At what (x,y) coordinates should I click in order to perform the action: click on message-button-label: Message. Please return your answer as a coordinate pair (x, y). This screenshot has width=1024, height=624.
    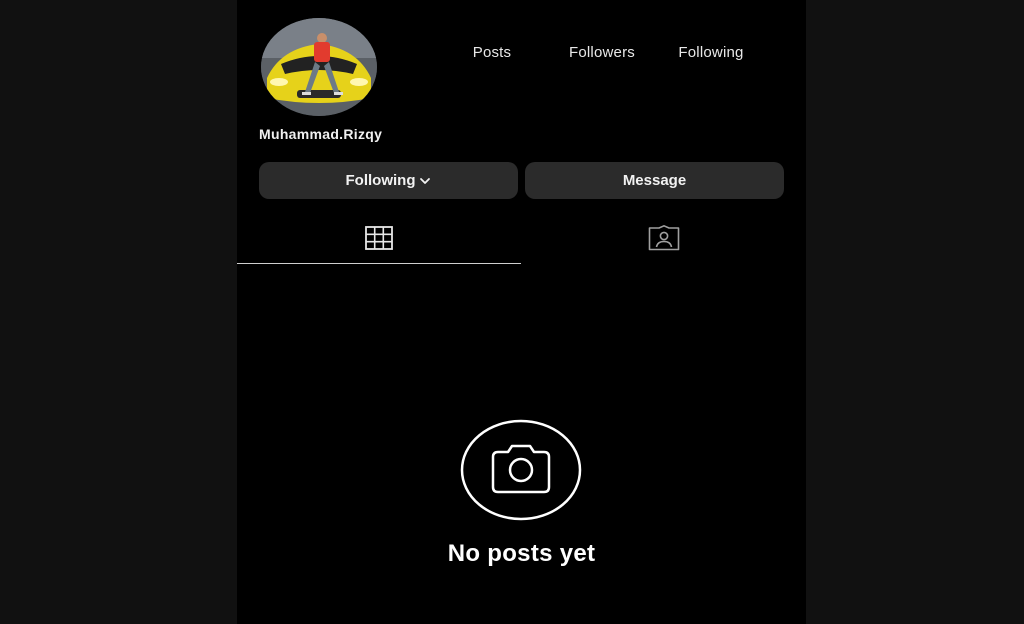
    Looking at the image, I should click on (654, 180).